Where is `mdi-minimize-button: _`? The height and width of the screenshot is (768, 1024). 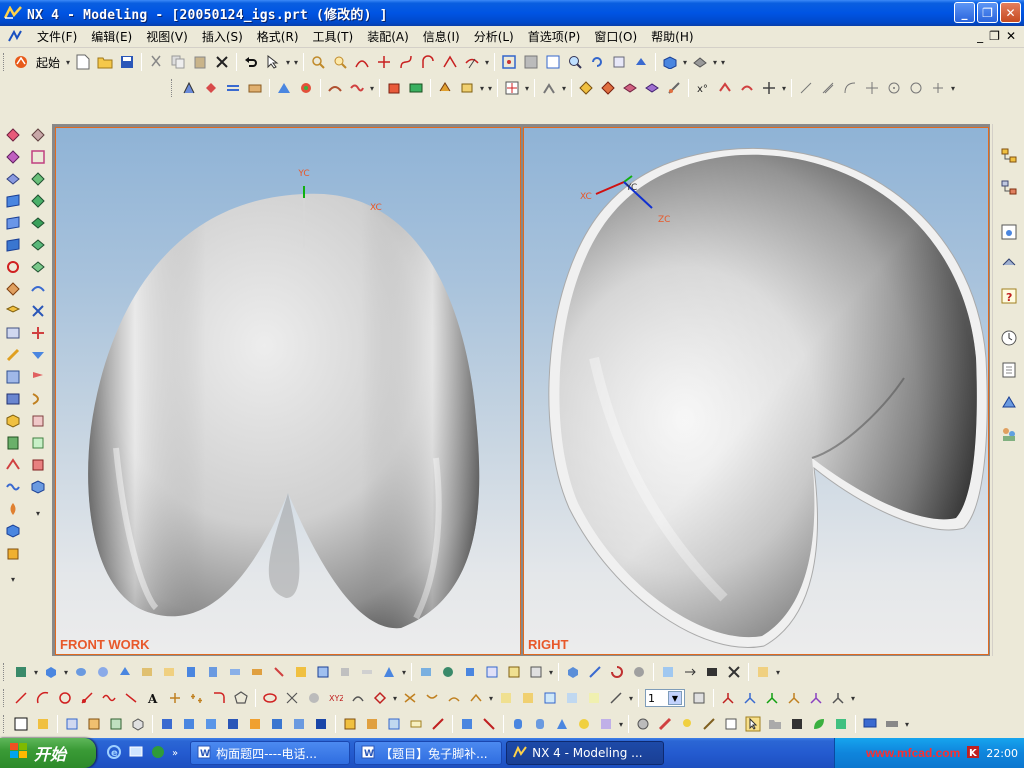
mdi-minimize-button: _ is located at coordinates (980, 36).